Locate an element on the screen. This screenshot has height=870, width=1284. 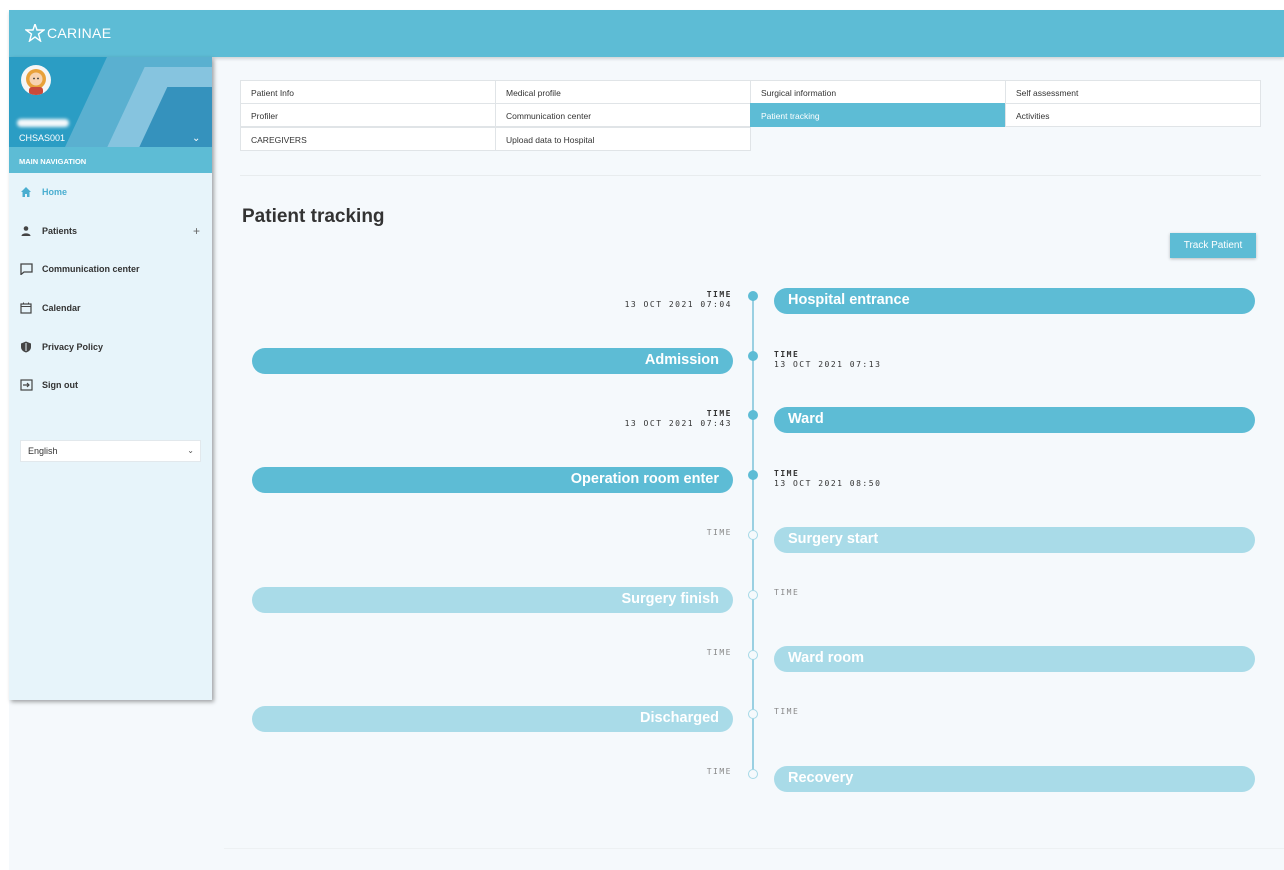
shield-icon is located at coordinates (26, 347).